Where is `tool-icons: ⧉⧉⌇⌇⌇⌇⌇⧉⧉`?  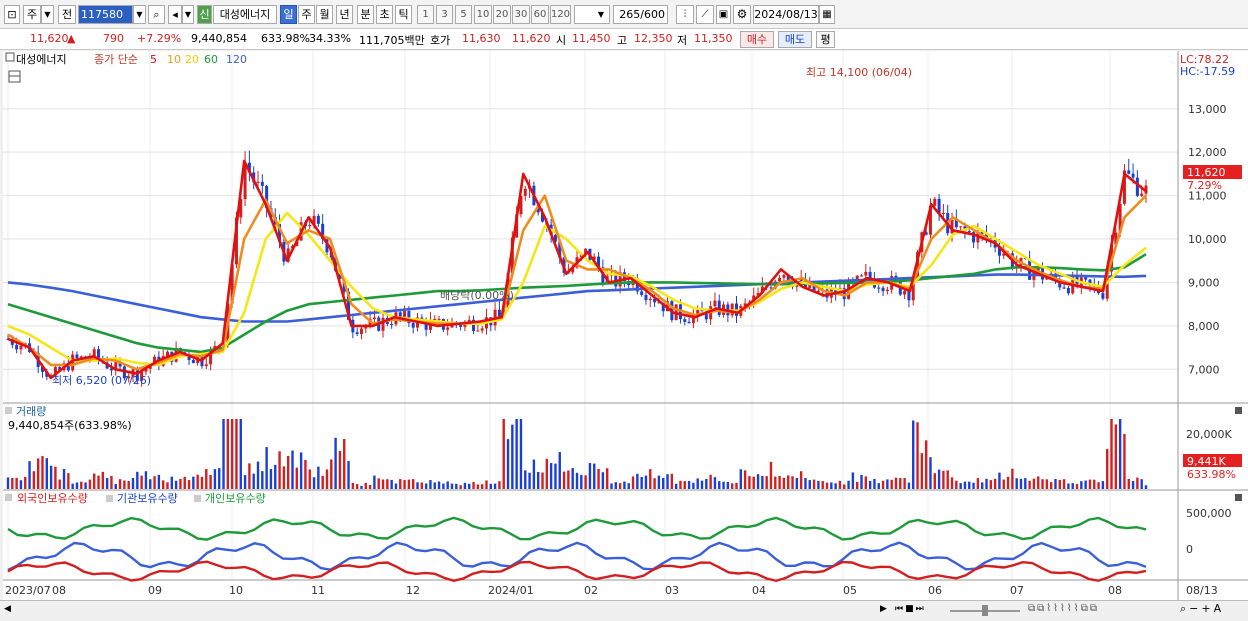
tool-icons: ⧉⧉⌇⌇⌇⌇⌇⧉⧉ is located at coordinates (1063, 608).